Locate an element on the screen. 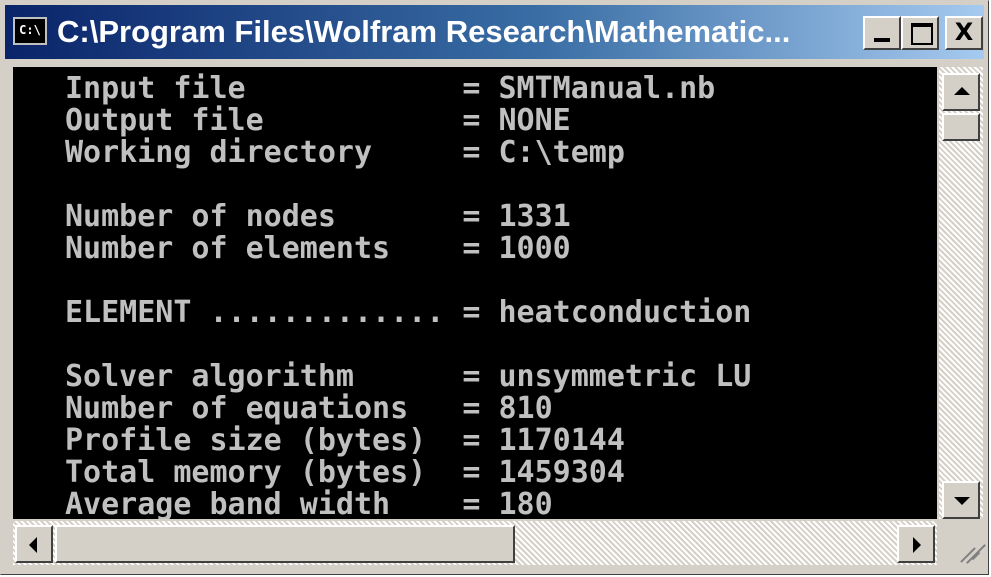  maximize-button is located at coordinates (920, 33).